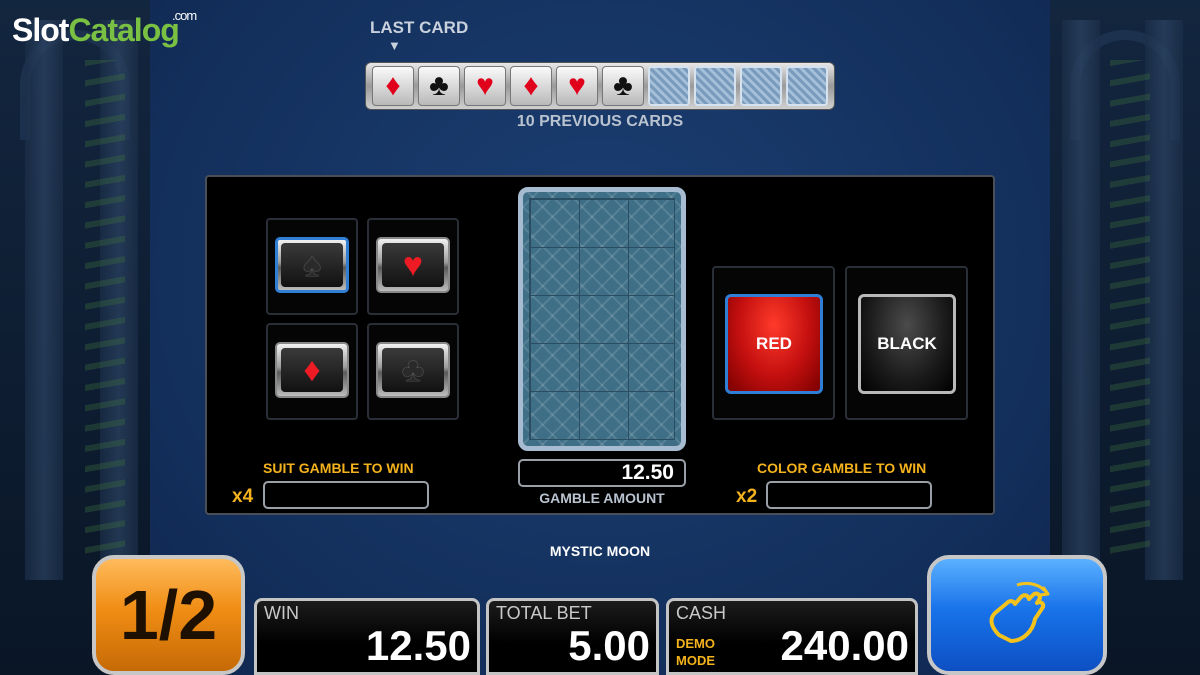 This screenshot has height=675, width=1200. I want to click on logo-text-catalog: Catalog, so click(123, 30).